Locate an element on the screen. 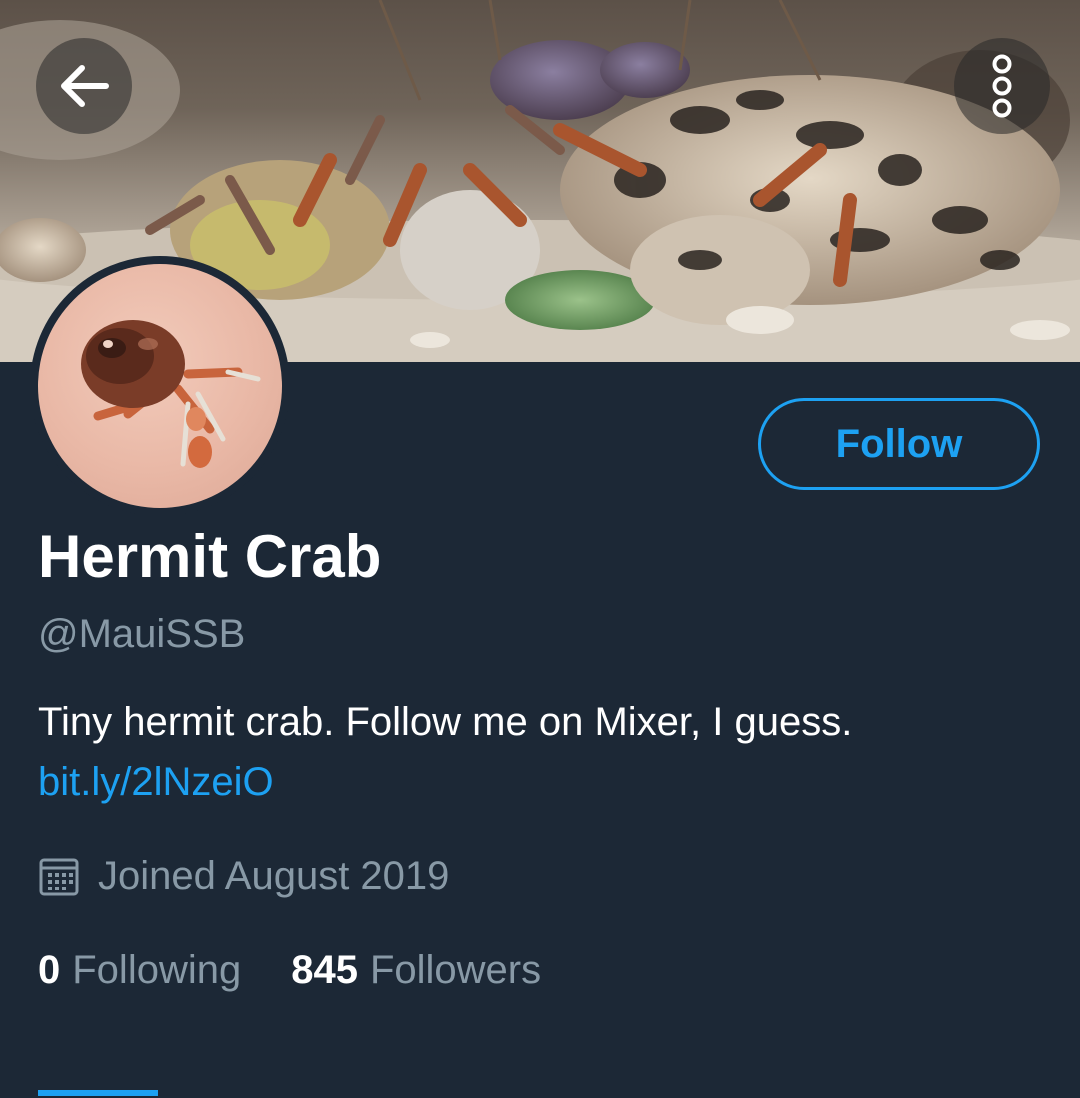 Image resolution: width=1080 pixels, height=1098 pixels. joined-date: Joined August 2019 is located at coordinates (243, 876).